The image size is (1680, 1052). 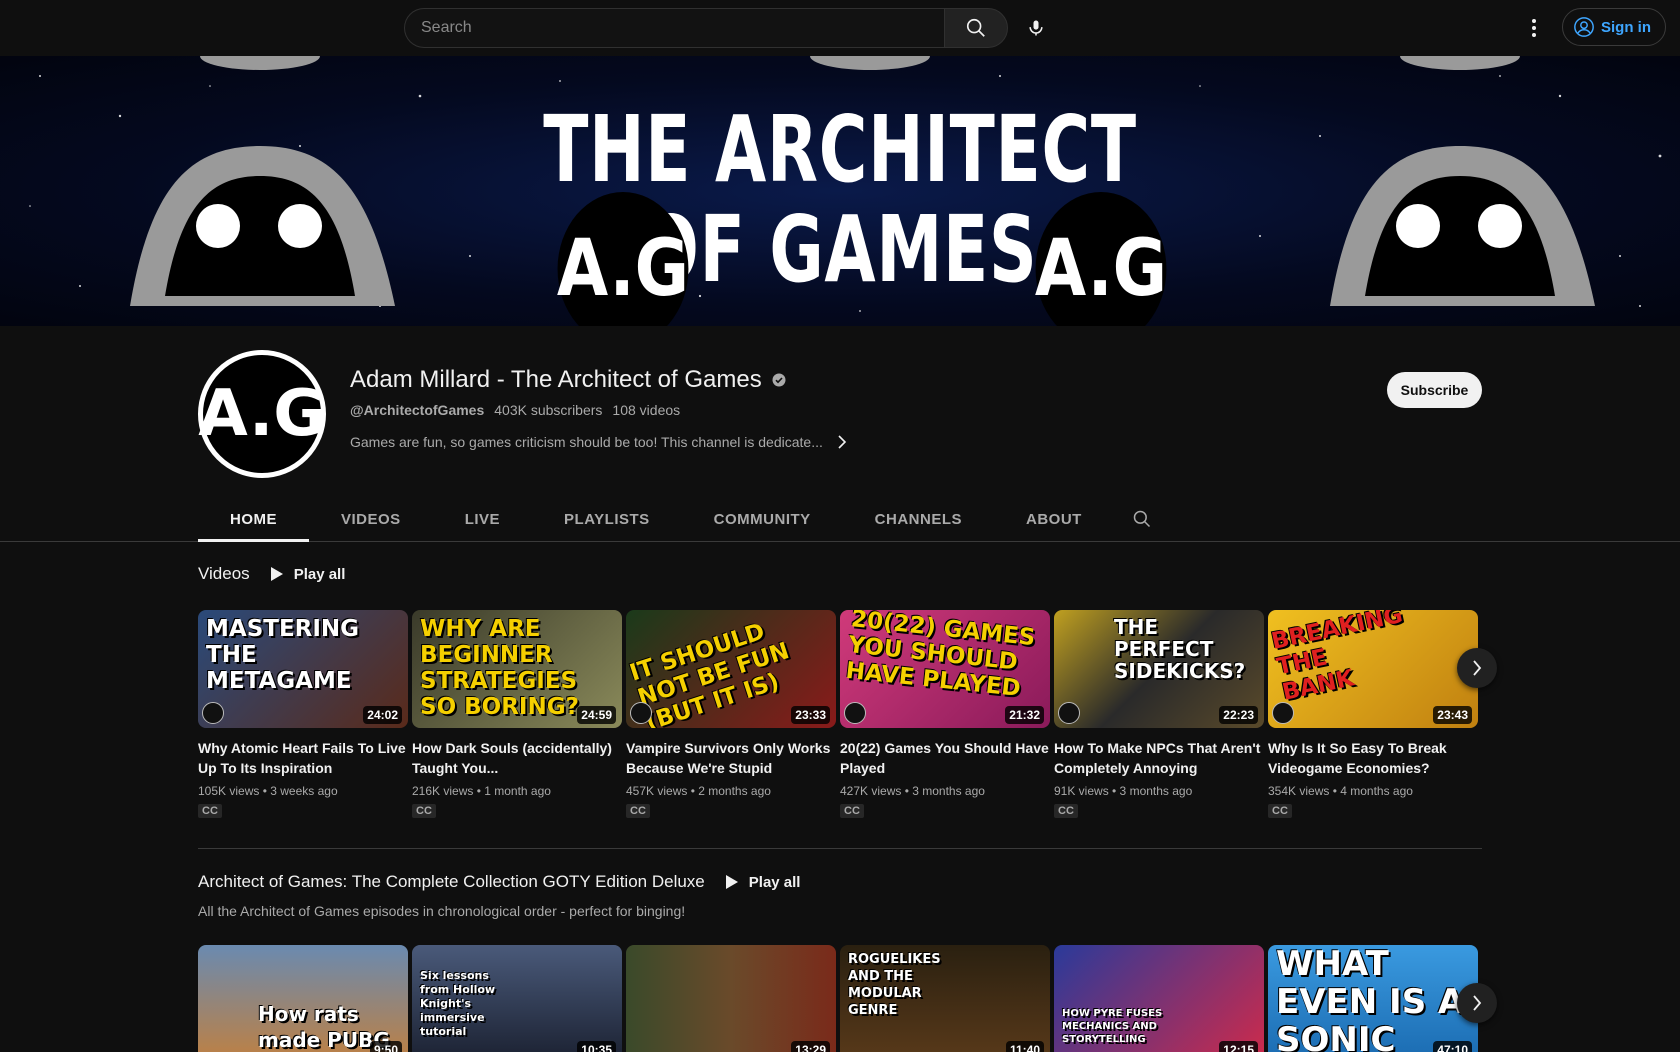 What do you see at coordinates (842, 442) in the screenshot?
I see `chevron-right-icon` at bounding box center [842, 442].